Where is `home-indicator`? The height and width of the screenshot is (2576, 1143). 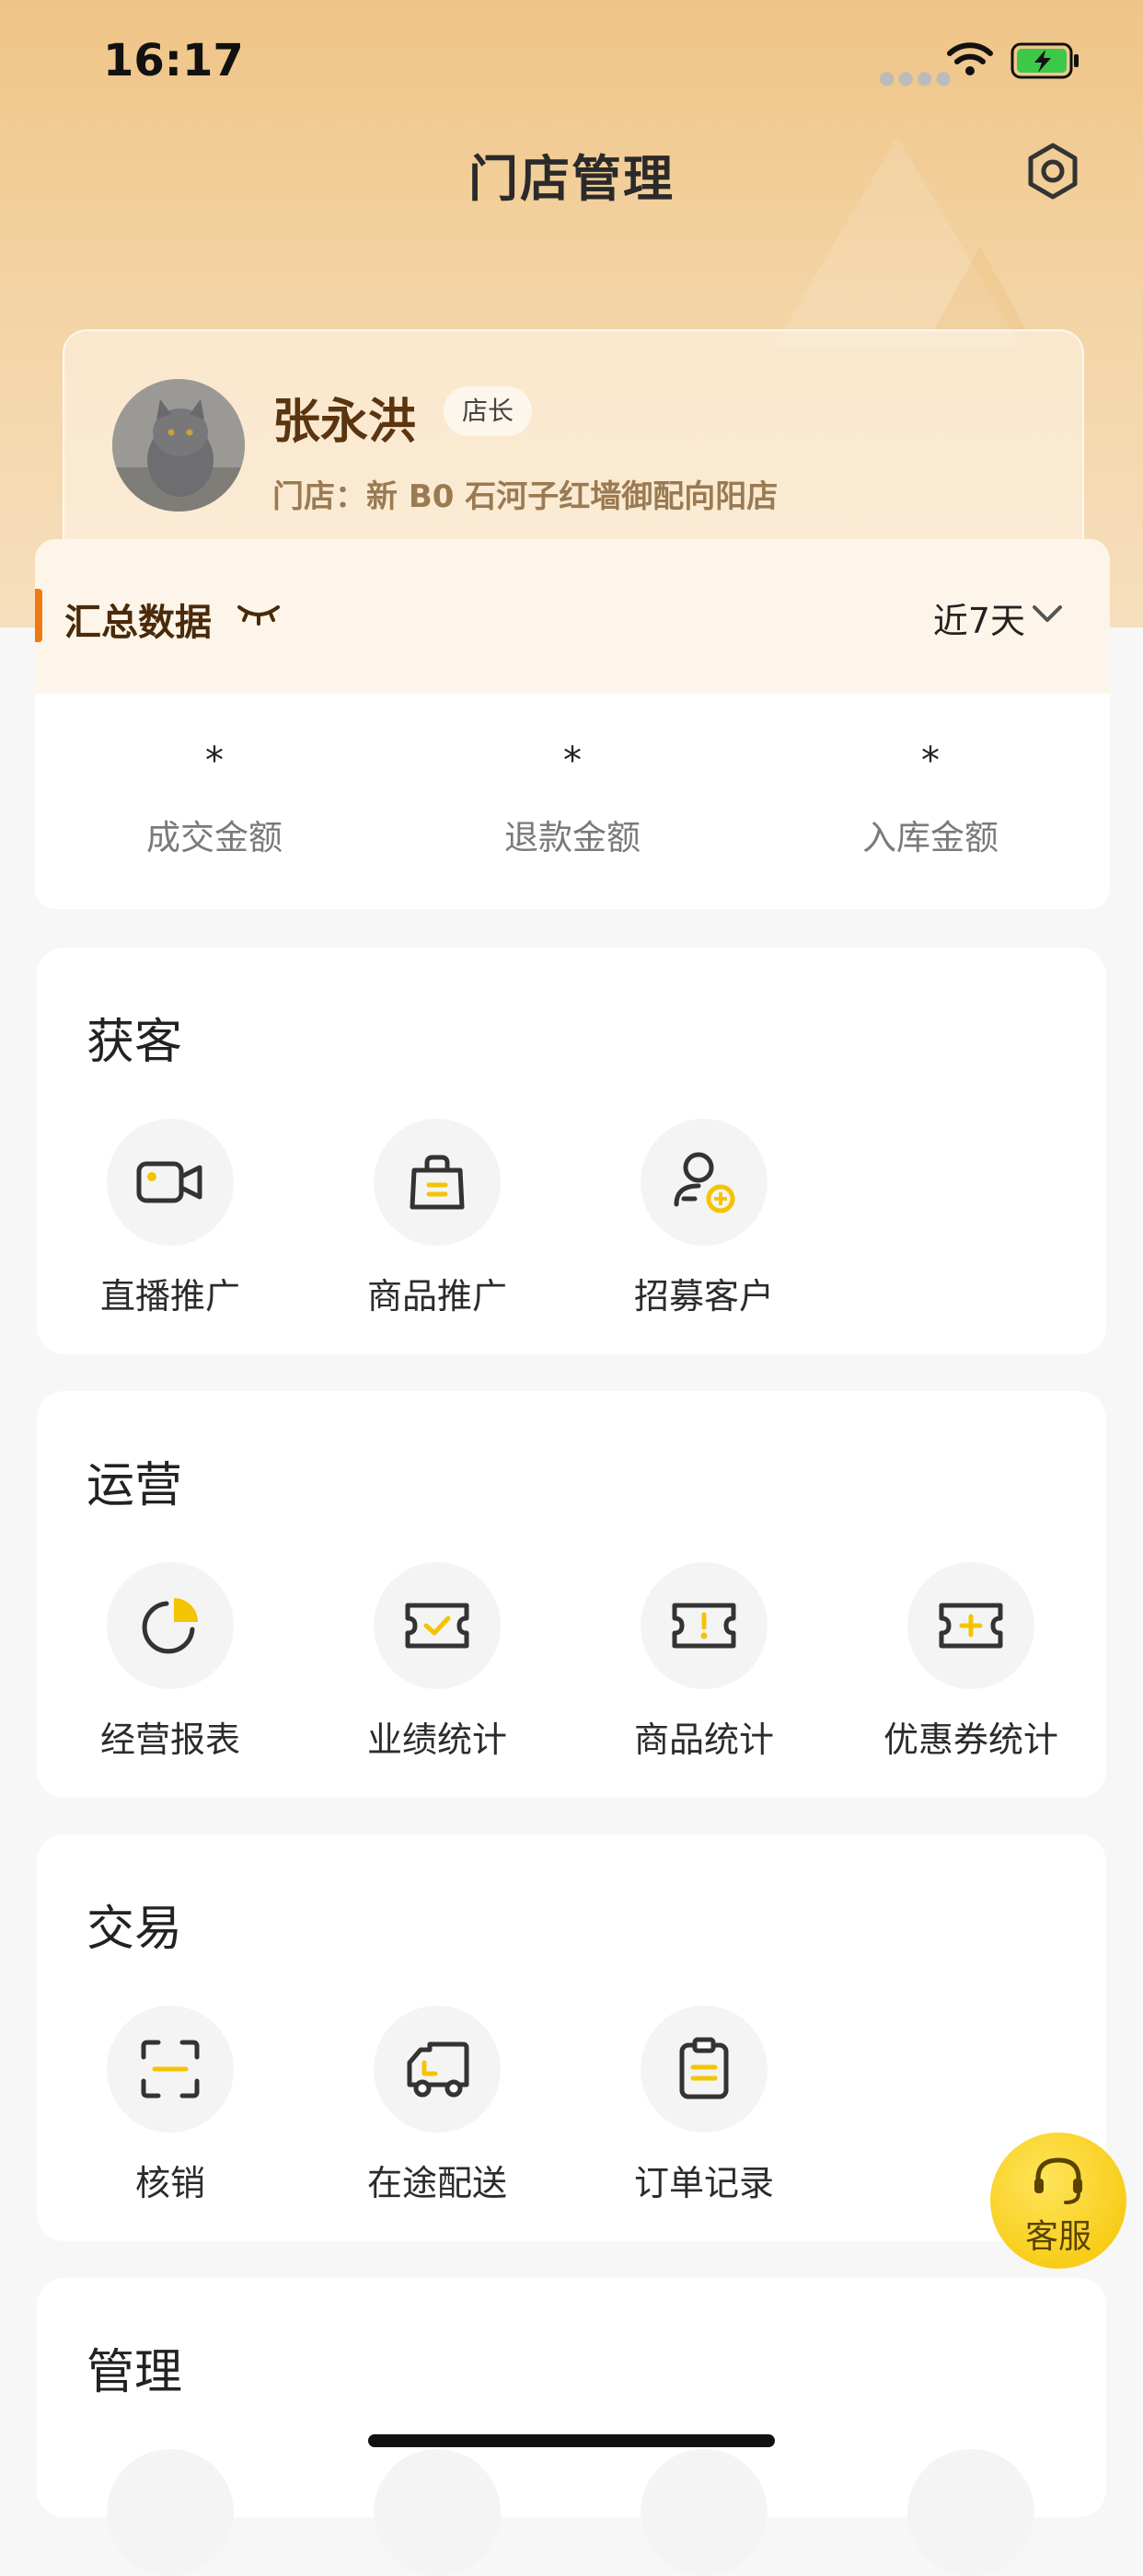 home-indicator is located at coordinates (571, 2440).